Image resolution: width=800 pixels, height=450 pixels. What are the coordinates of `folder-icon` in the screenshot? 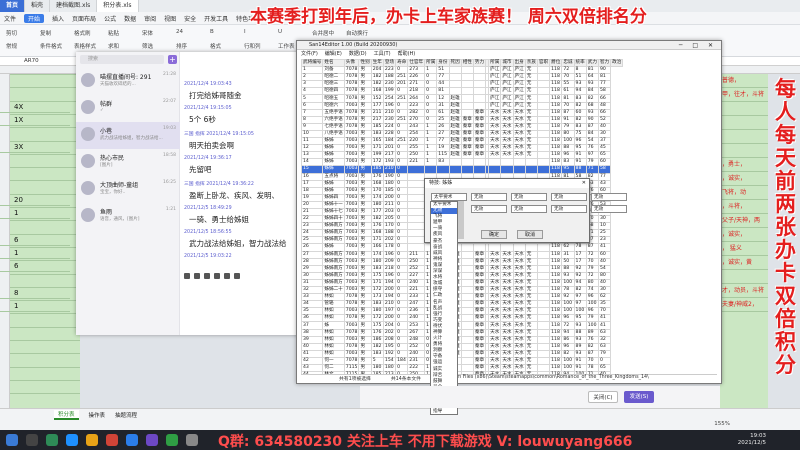 It's located at (207, 276).